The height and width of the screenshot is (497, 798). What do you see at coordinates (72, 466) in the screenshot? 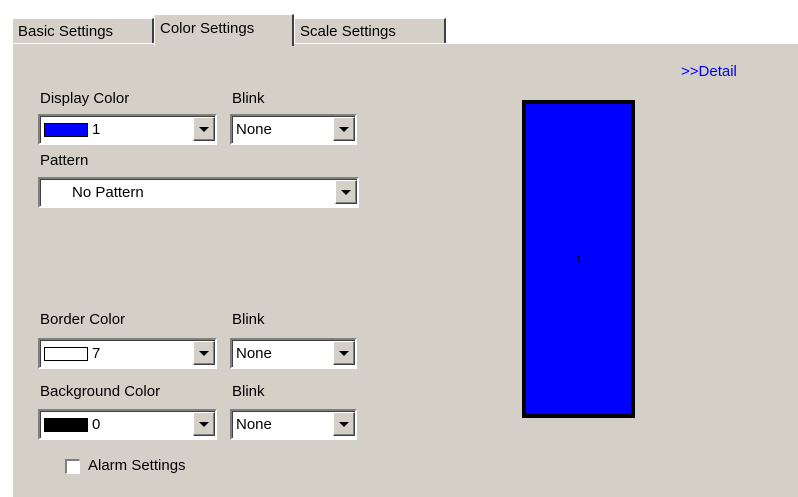
I see `alarm-settings-checkbox` at bounding box center [72, 466].